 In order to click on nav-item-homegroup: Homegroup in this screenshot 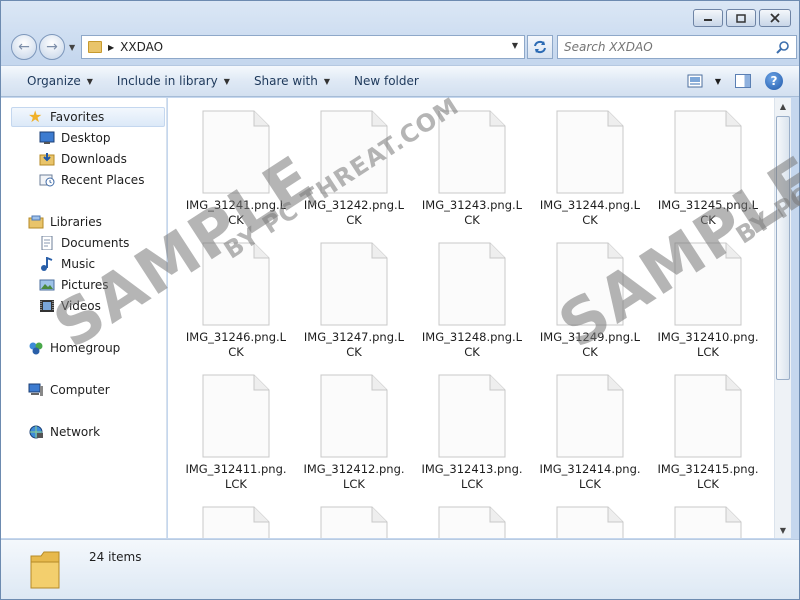, I will do `click(74, 348)`.